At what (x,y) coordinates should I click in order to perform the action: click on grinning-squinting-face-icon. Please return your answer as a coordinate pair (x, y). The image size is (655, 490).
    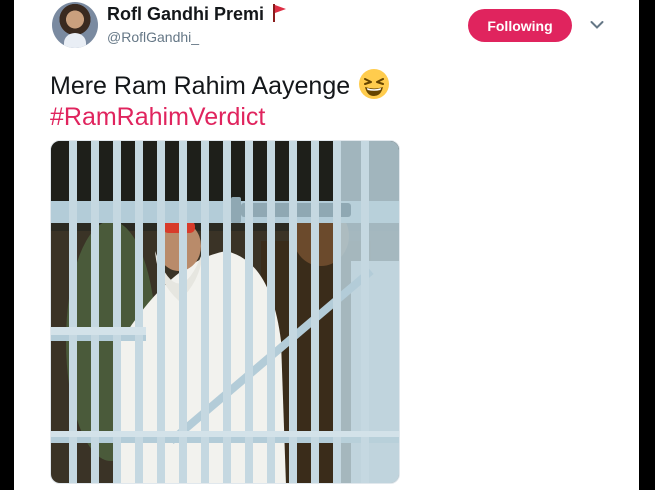
    Looking at the image, I should click on (374, 84).